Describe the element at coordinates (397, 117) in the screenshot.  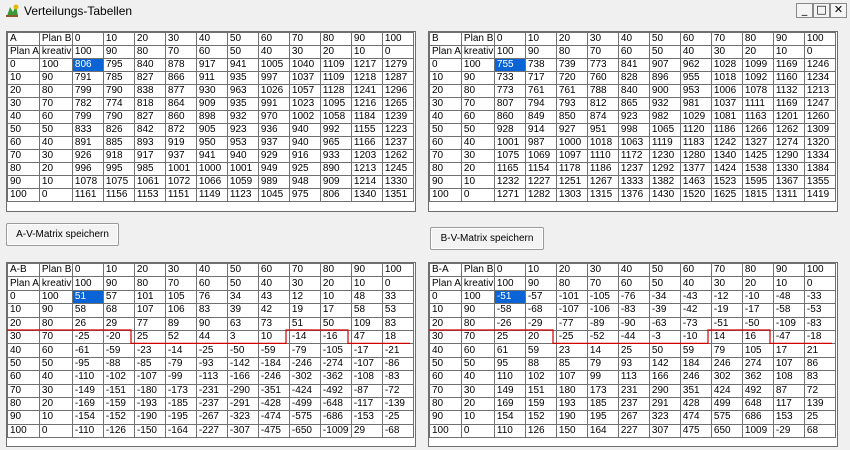
I see `grid-cell: 1239` at that location.